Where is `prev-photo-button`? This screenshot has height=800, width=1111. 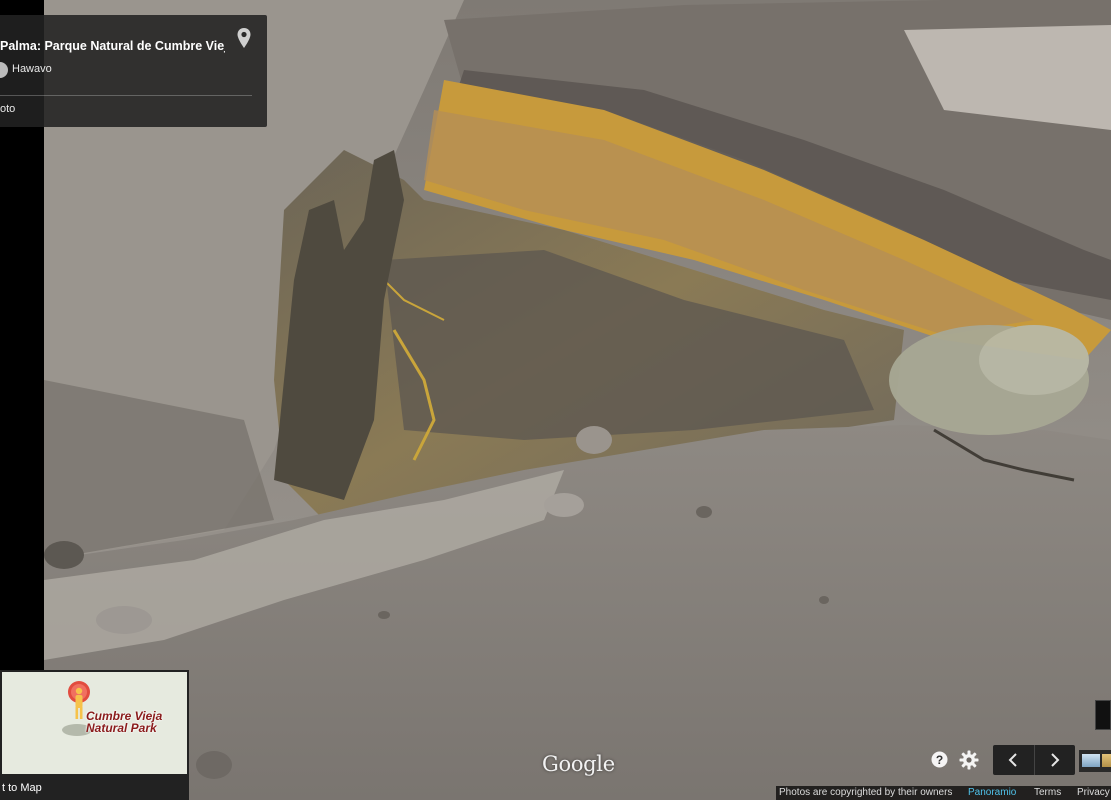 prev-photo-button is located at coordinates (1013, 760).